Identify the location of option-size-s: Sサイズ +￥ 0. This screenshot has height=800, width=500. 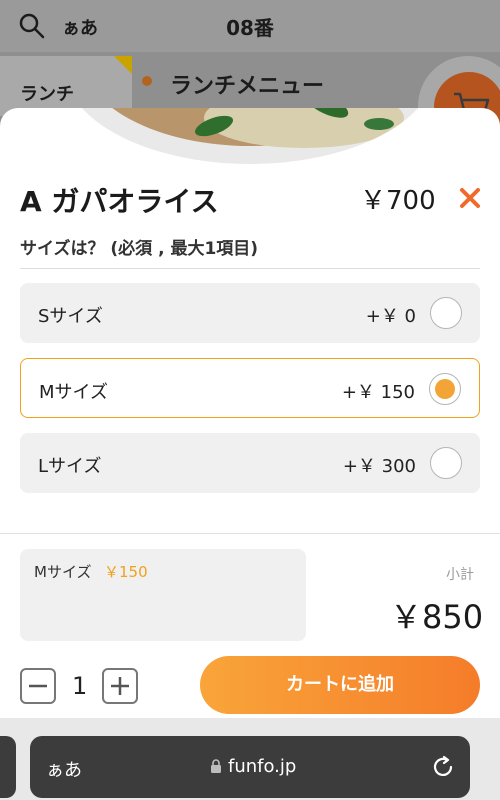
(250, 313).